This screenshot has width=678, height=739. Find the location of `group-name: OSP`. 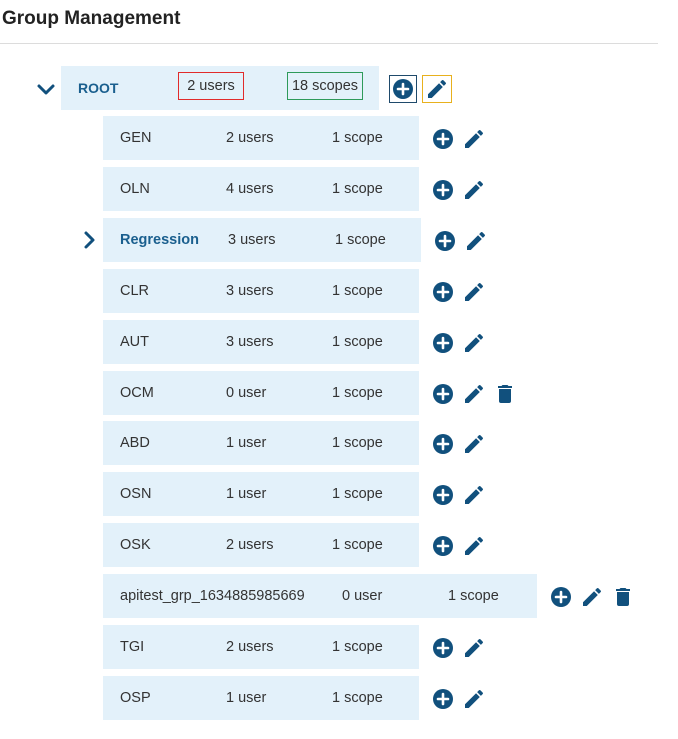

group-name: OSP is located at coordinates (135, 698).